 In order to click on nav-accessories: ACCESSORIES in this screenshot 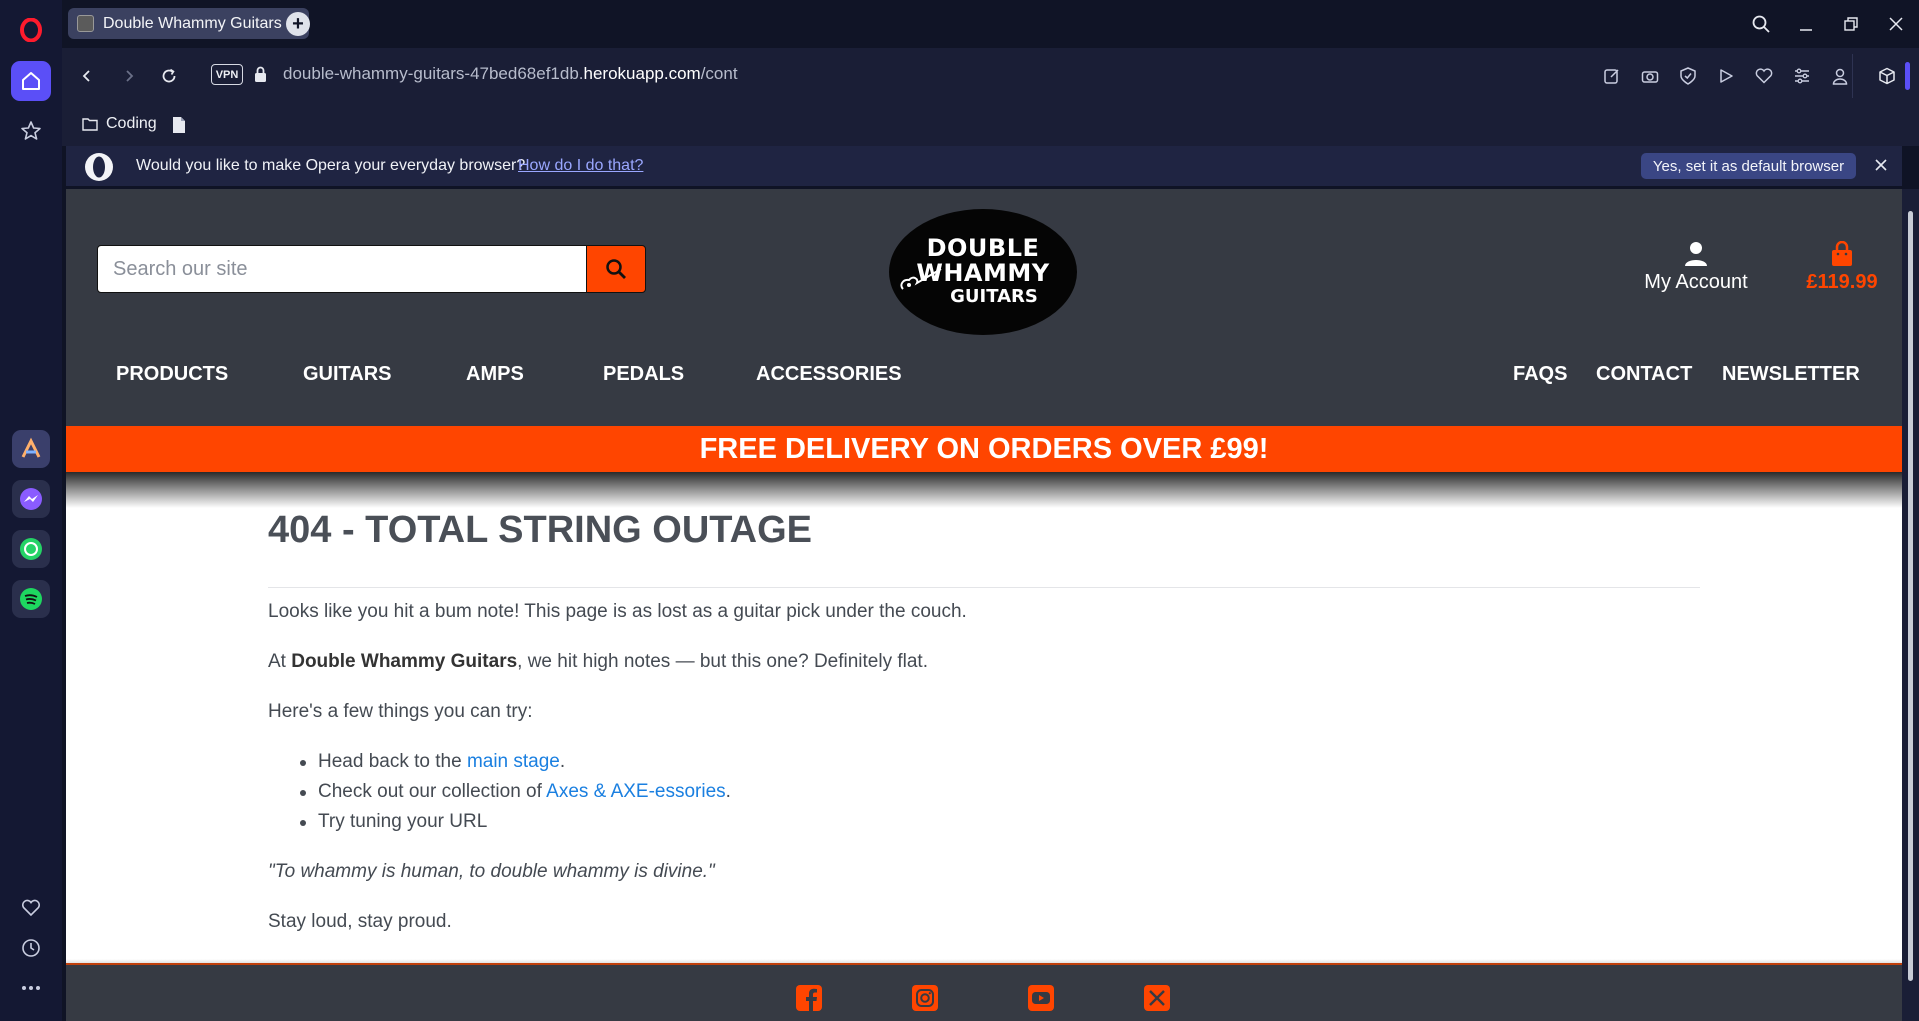, I will do `click(829, 374)`.